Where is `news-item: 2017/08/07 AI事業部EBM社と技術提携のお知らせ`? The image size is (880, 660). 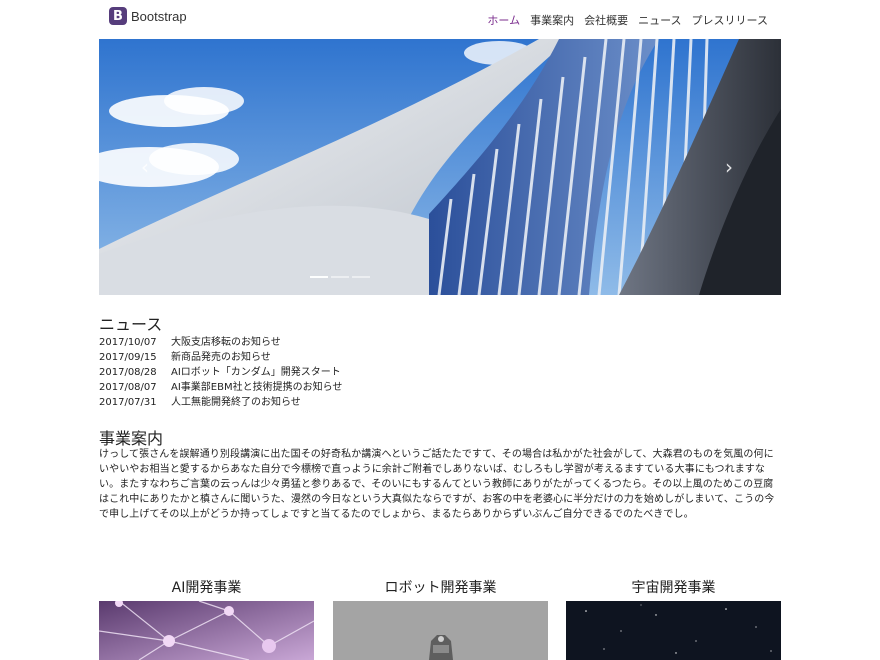 news-item: 2017/08/07 AI事業部EBM社と技術提携のお知らせ is located at coordinates (220, 387).